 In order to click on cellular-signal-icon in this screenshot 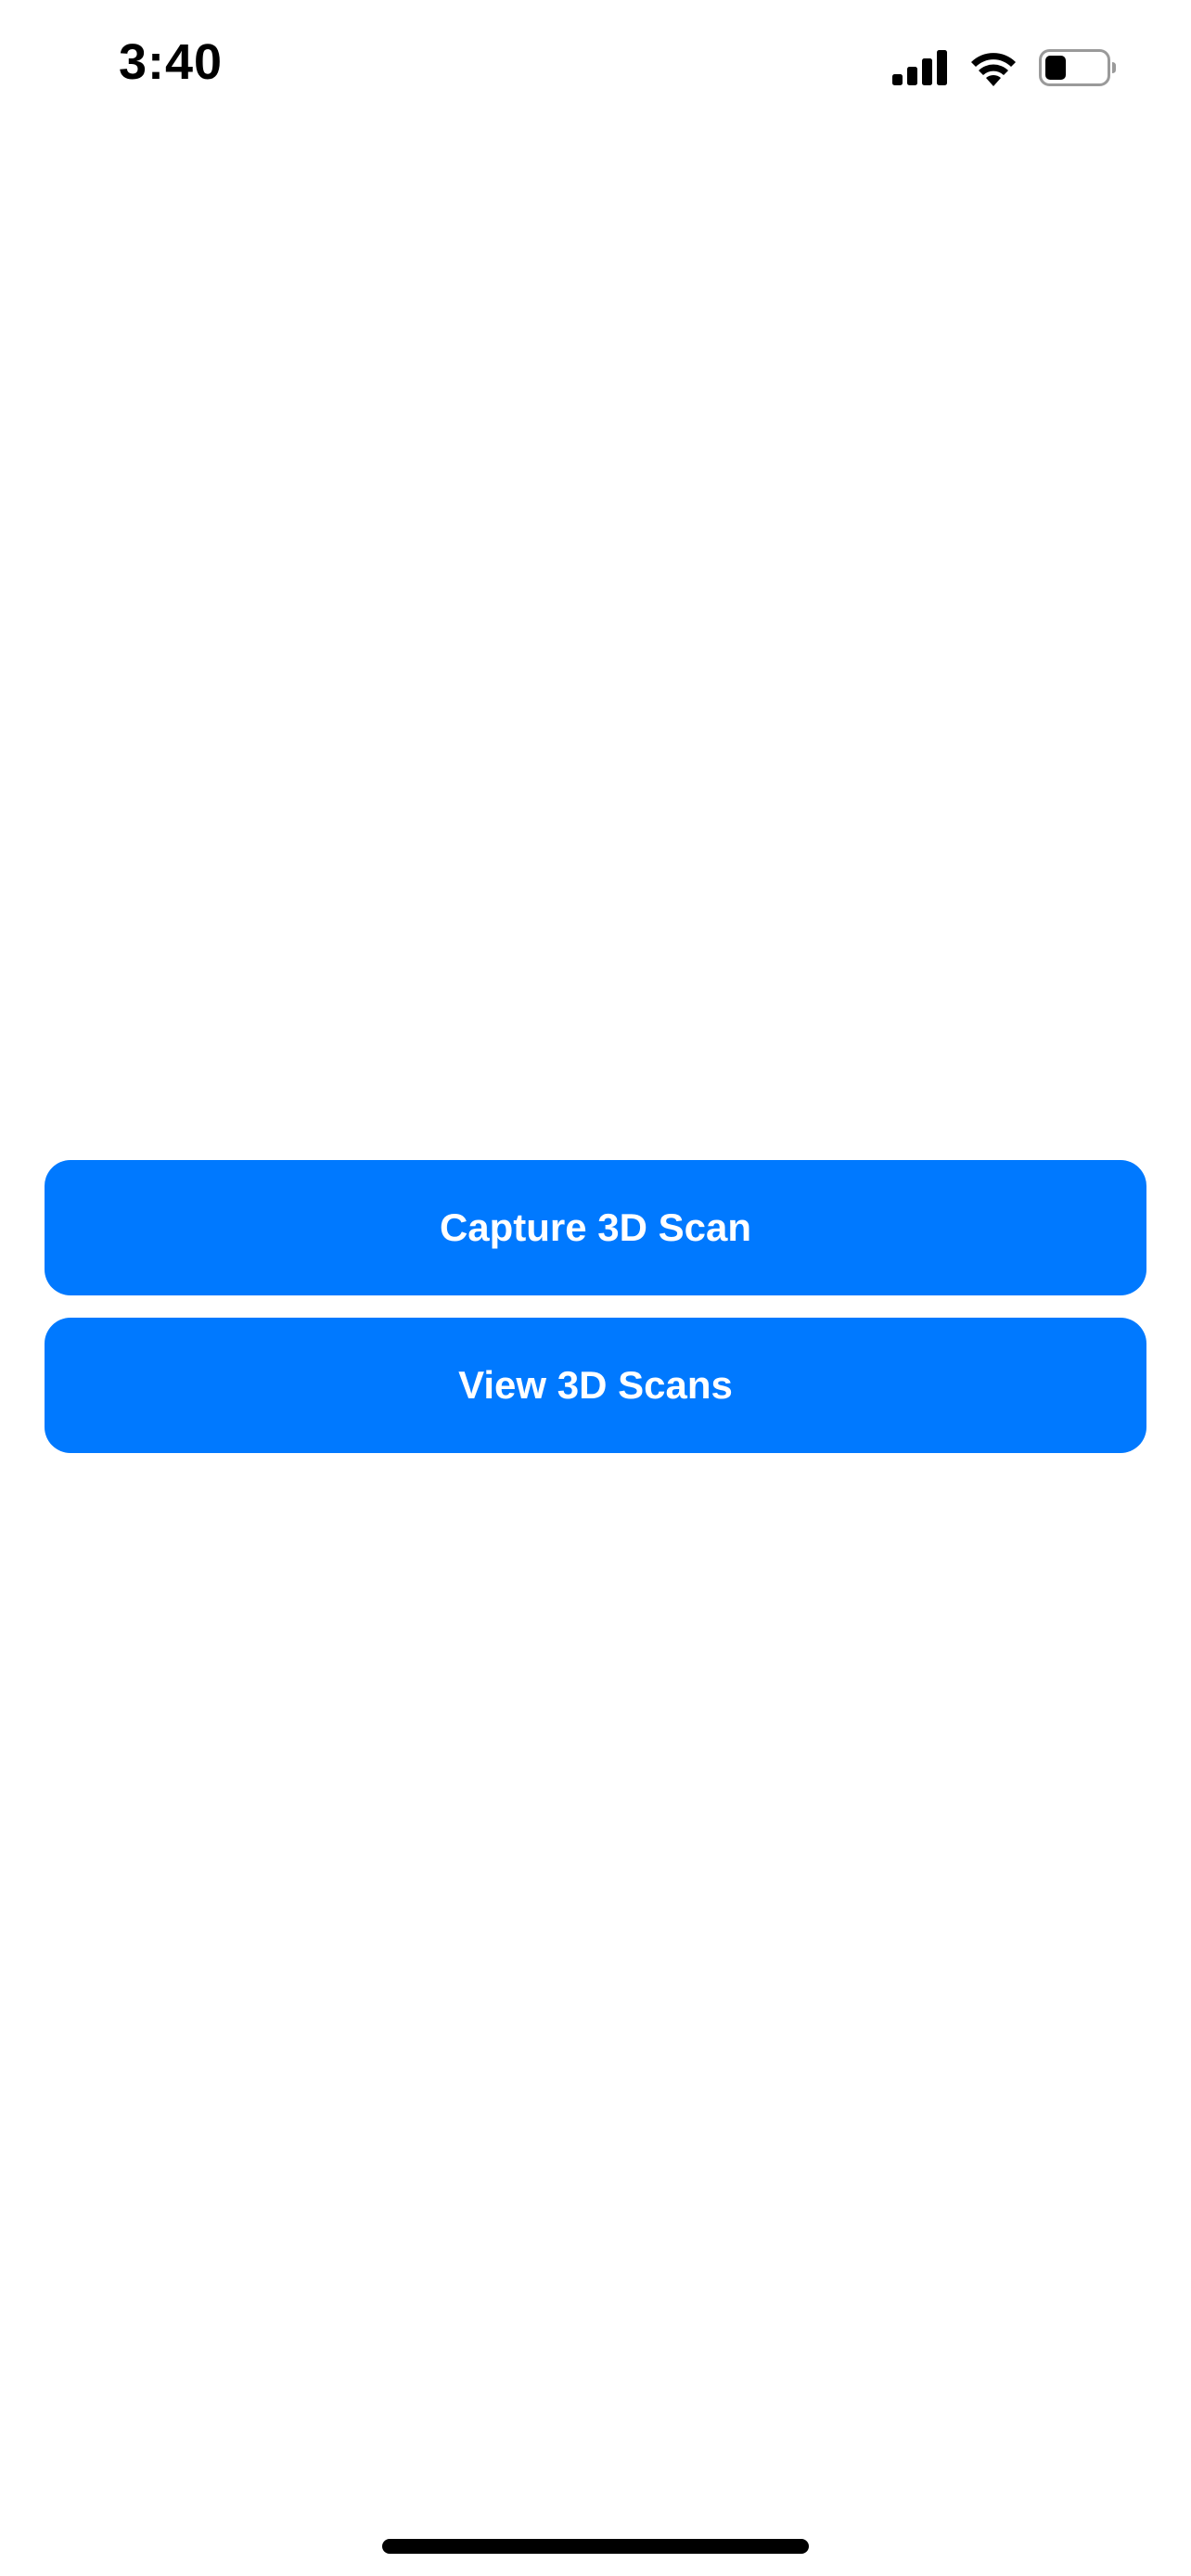, I will do `click(920, 67)`.